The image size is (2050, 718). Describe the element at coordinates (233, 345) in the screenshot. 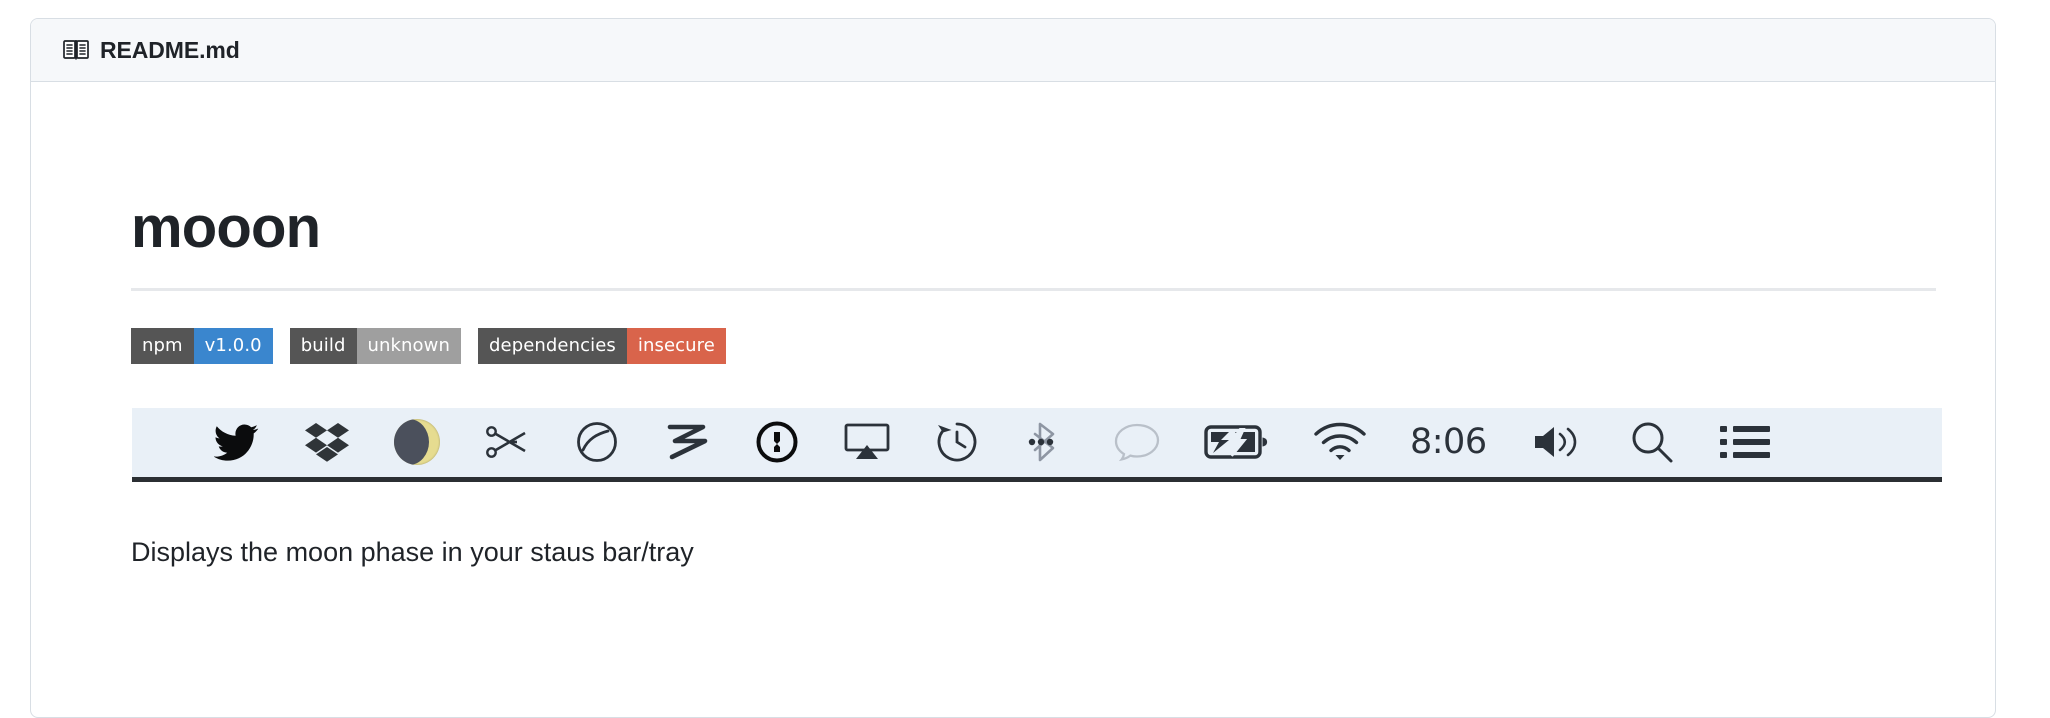

I see `npm-version-badge-value: v1.0.0` at that location.